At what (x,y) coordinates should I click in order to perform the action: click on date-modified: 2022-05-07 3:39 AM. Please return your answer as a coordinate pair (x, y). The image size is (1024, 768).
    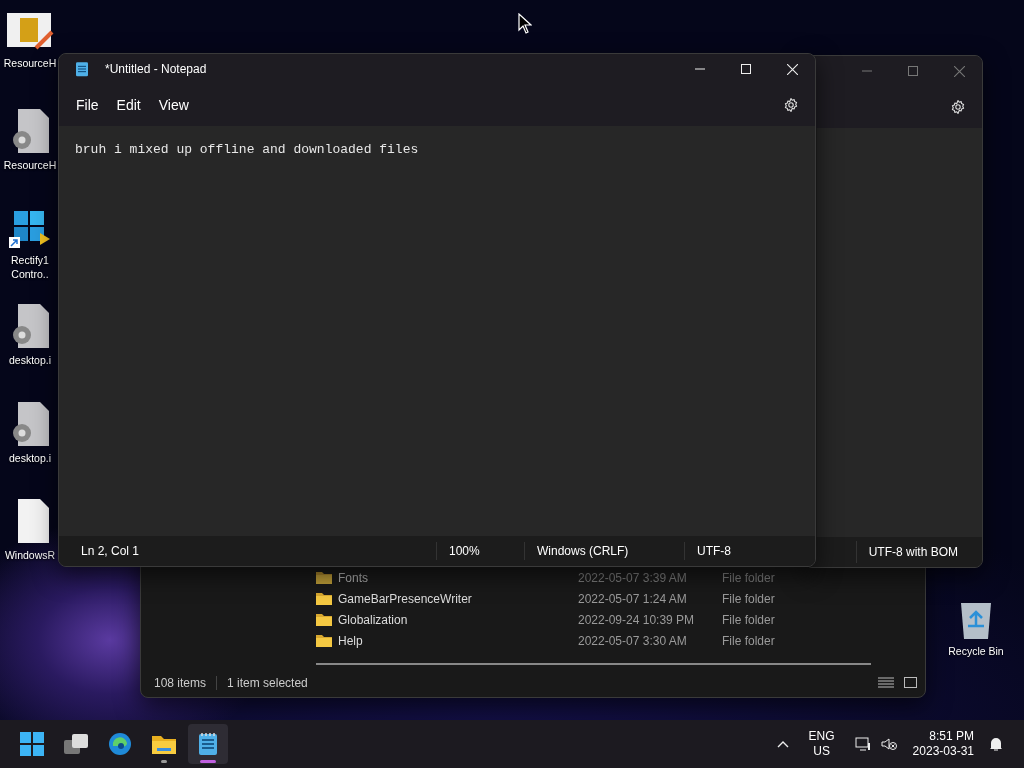
    Looking at the image, I should click on (633, 577).